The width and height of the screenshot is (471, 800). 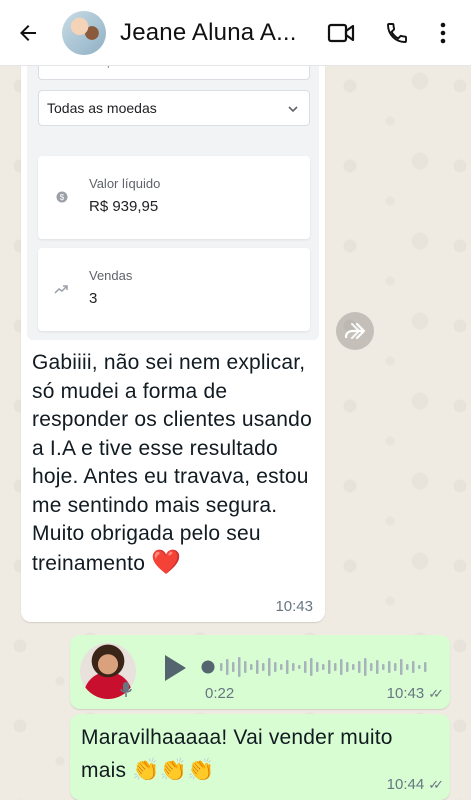 I want to click on back-arrow-icon, so click(x=28, y=32).